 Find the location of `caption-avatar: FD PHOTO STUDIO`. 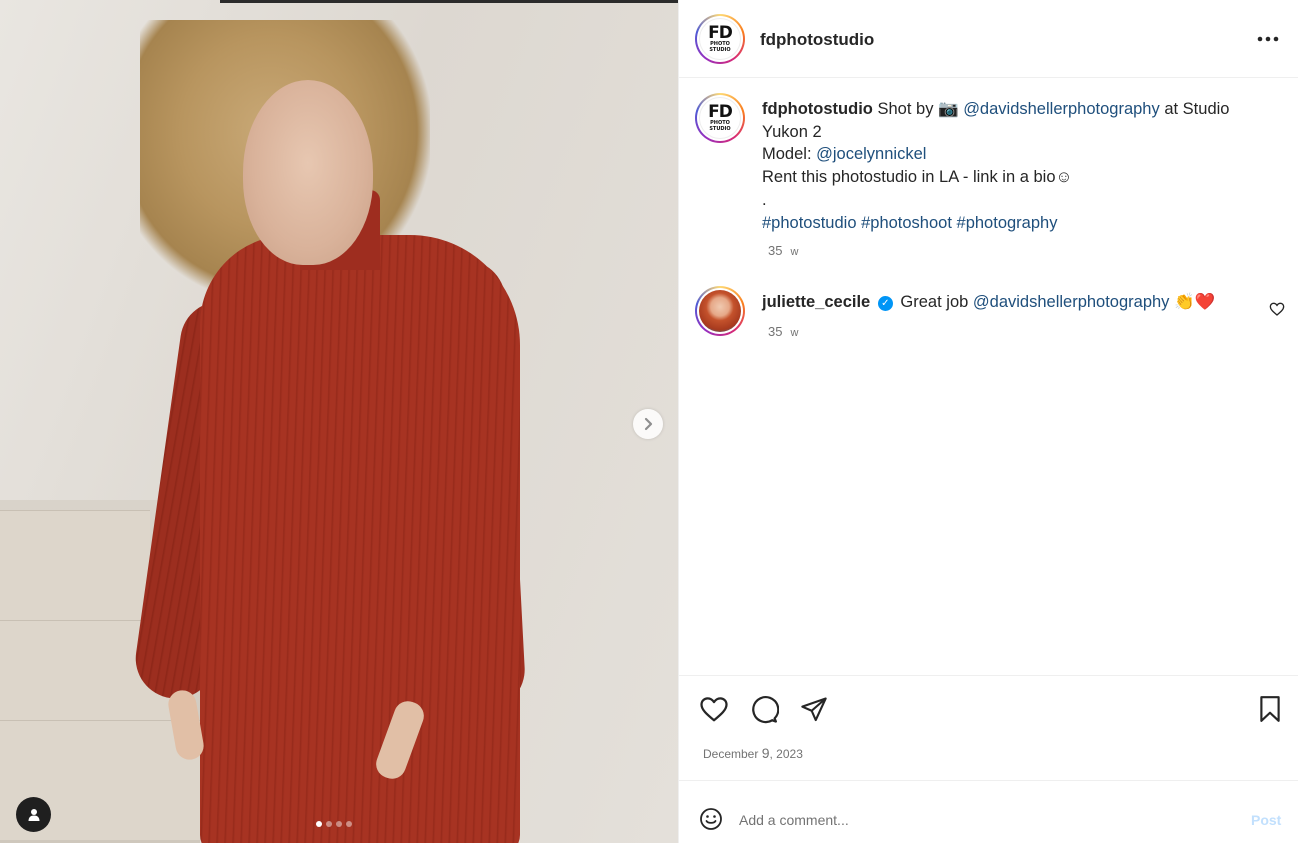

caption-avatar: FD PHOTO STUDIO is located at coordinates (720, 118).